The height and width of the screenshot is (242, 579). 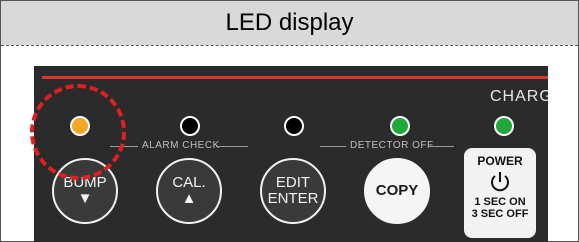 I want to click on red-stripe, so click(x=295, y=77).